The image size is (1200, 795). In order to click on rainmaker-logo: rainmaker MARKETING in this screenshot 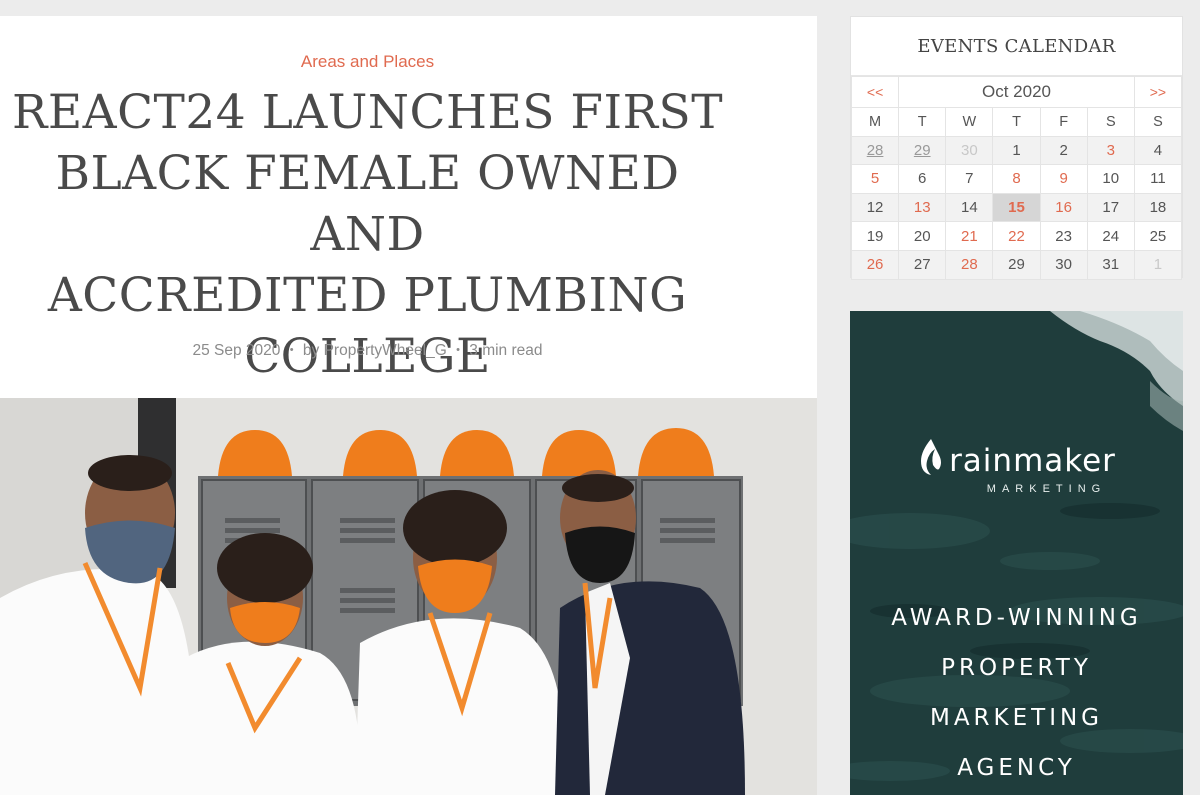, I will do `click(1016, 467)`.